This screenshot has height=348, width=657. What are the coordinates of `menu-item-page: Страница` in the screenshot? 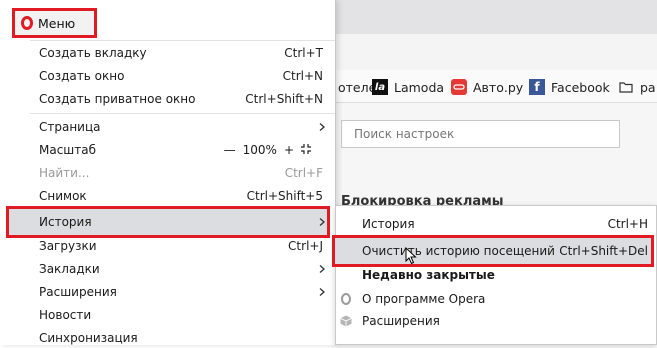 It's located at (181, 127).